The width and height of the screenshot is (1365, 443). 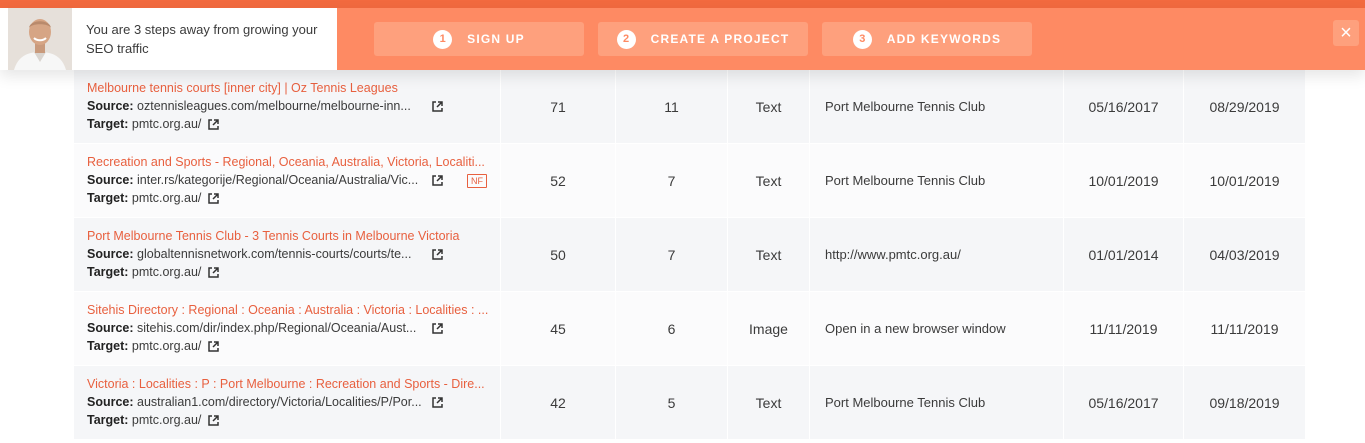 I want to click on top-accent-strip, so click(x=682, y=4).